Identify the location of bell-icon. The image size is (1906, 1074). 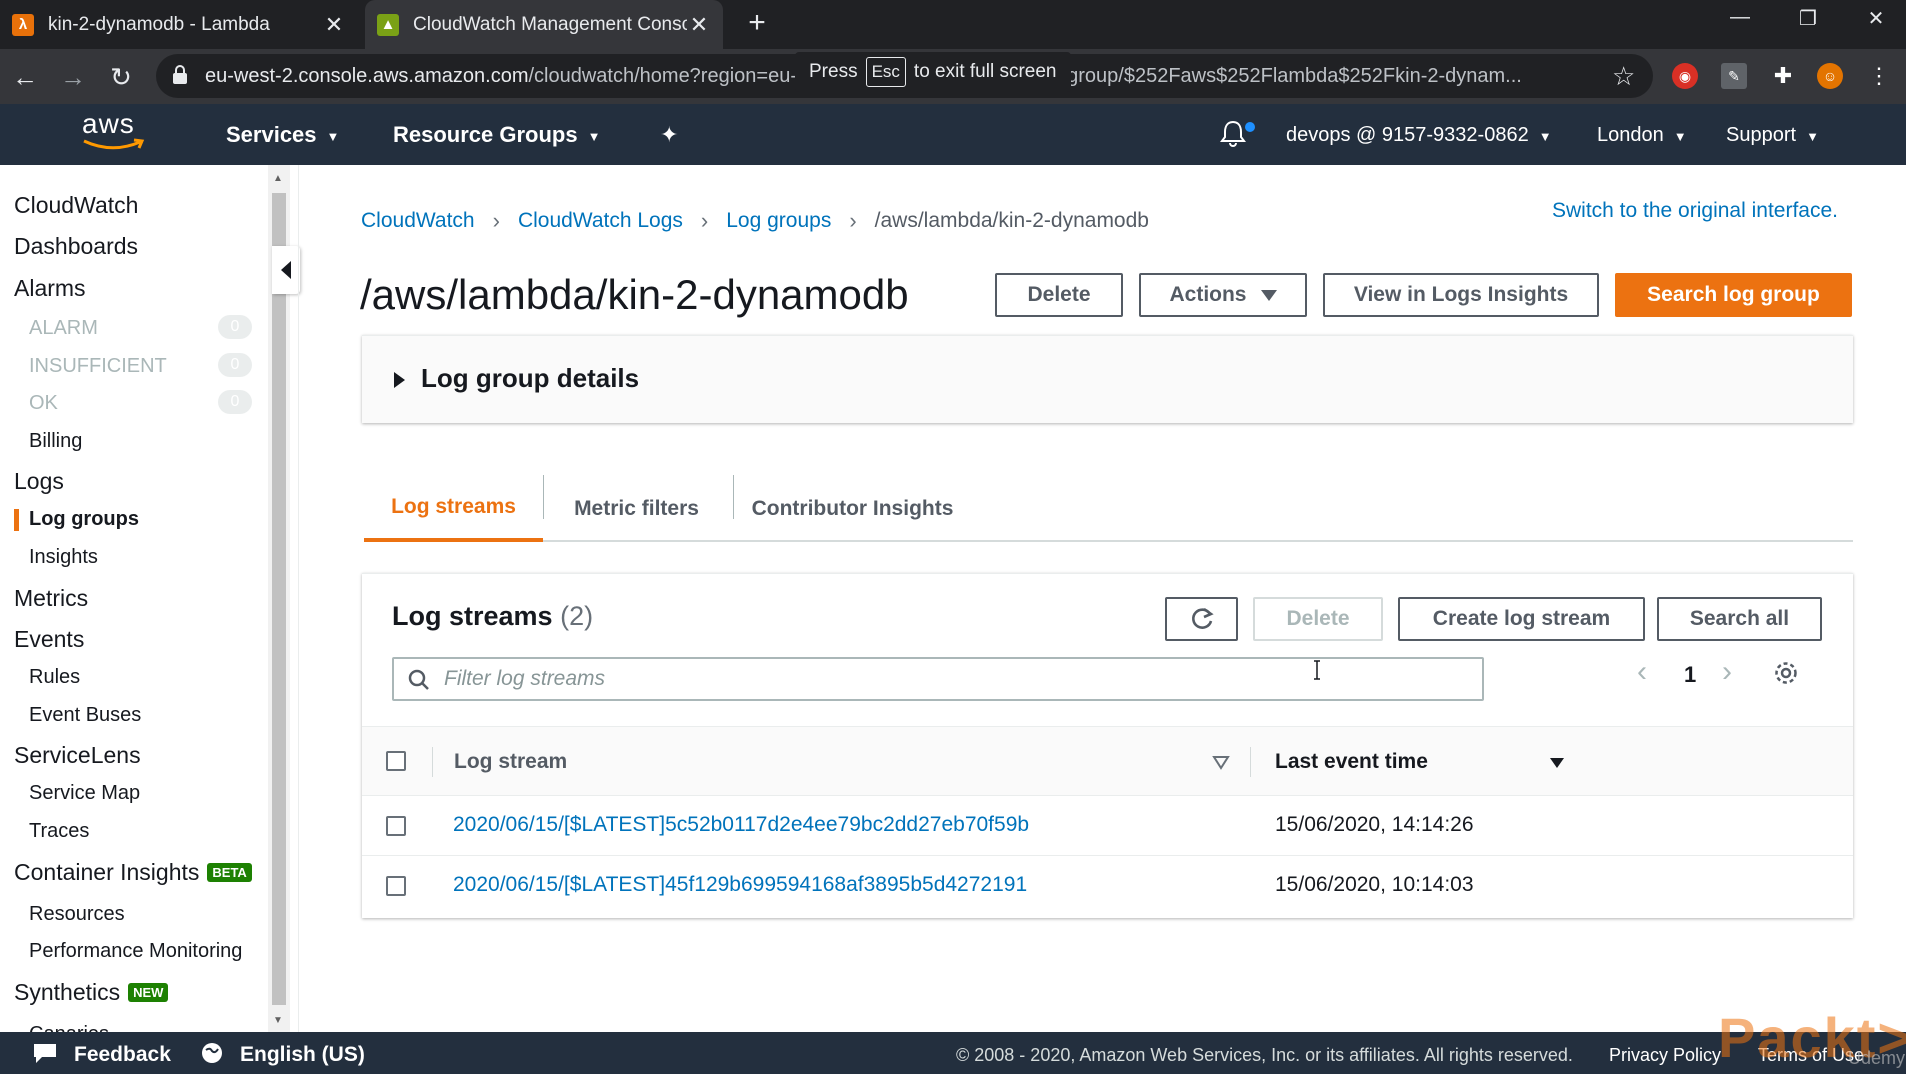
(1233, 133).